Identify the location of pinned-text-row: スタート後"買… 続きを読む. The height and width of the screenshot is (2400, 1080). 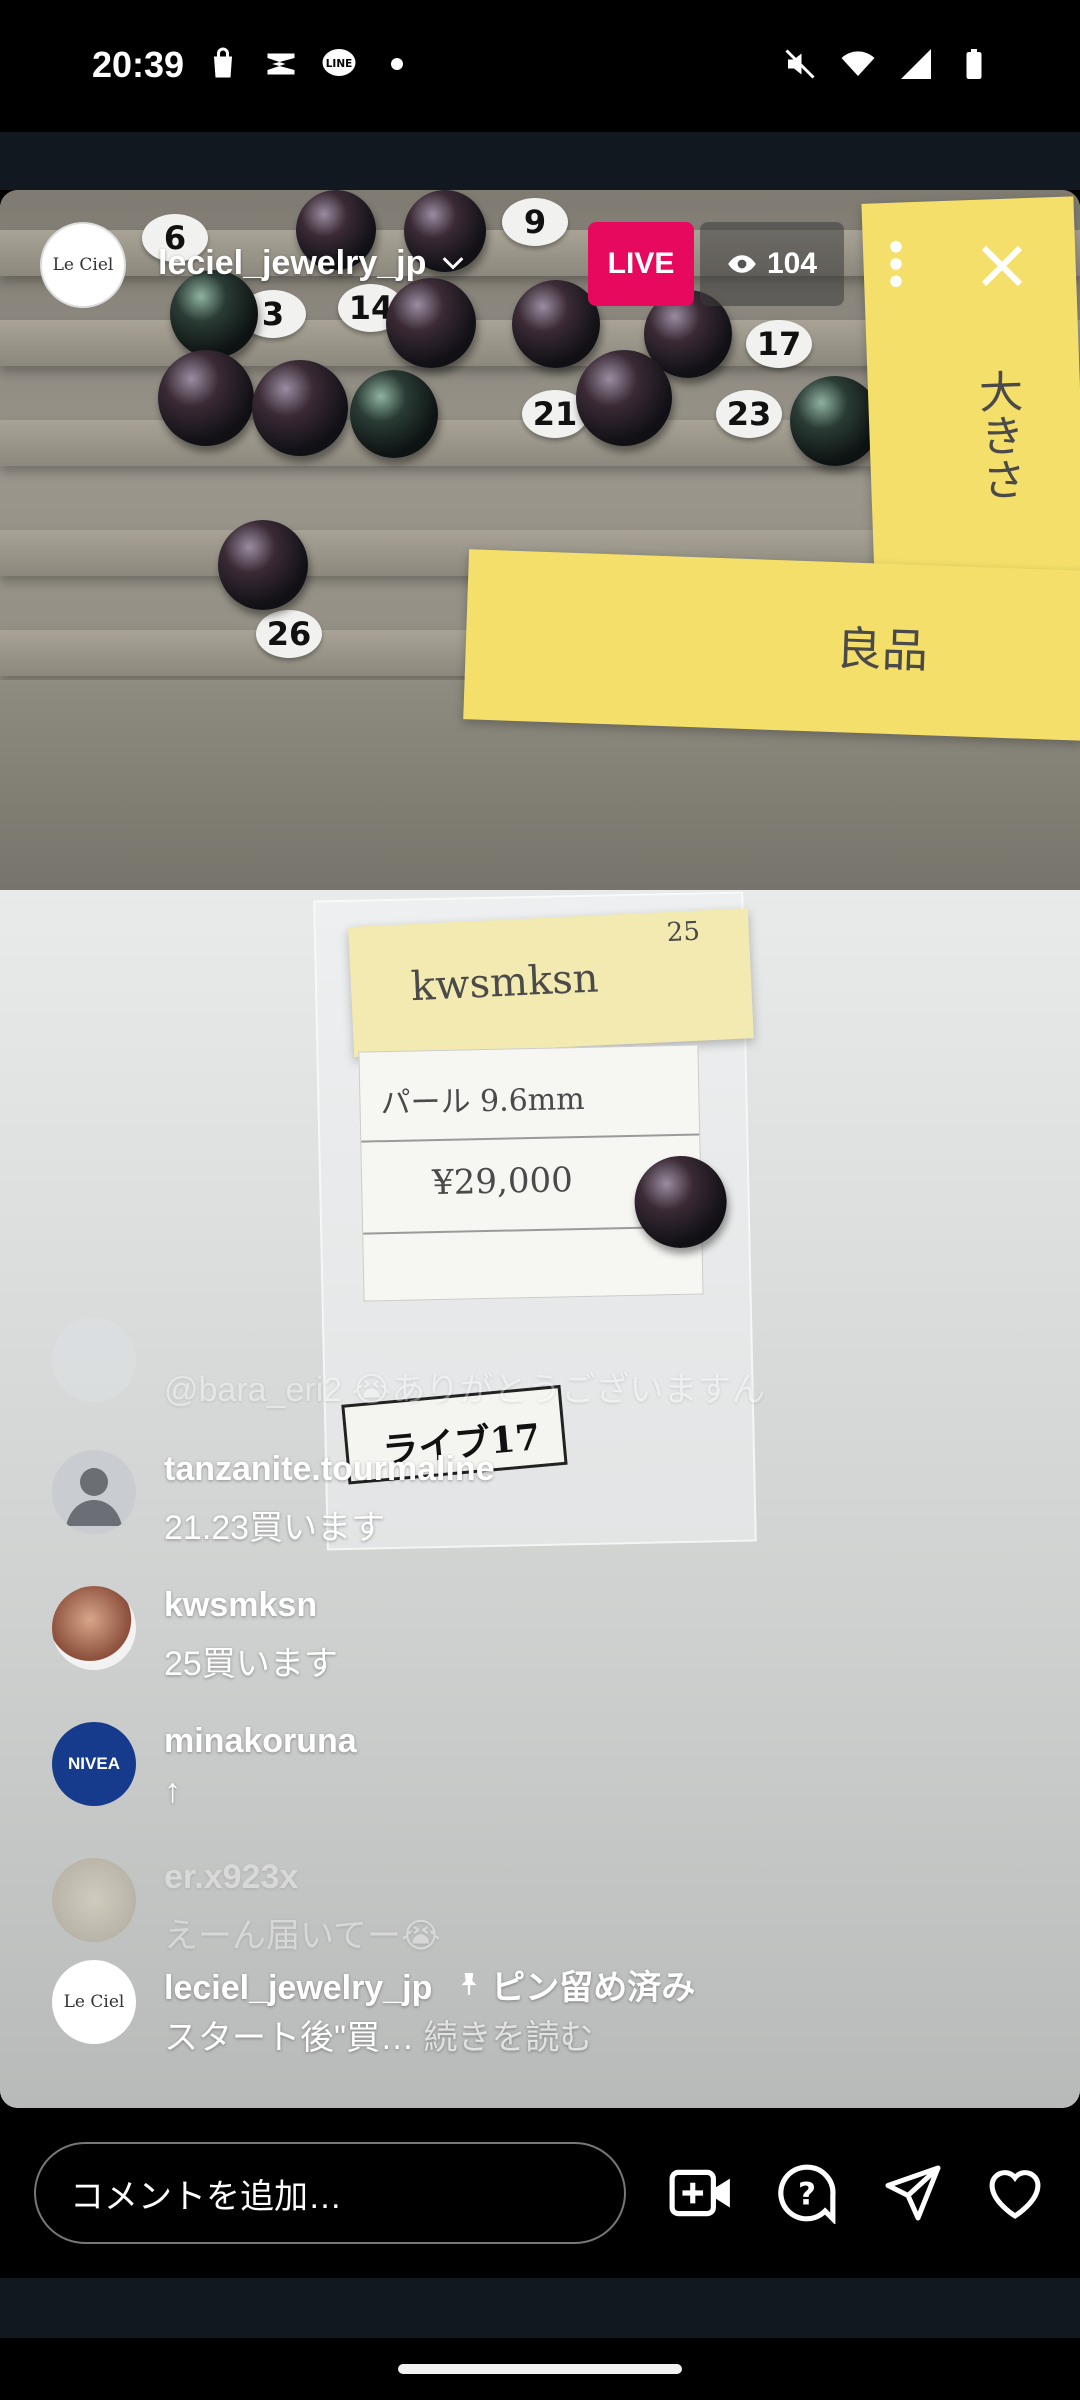
(379, 2034).